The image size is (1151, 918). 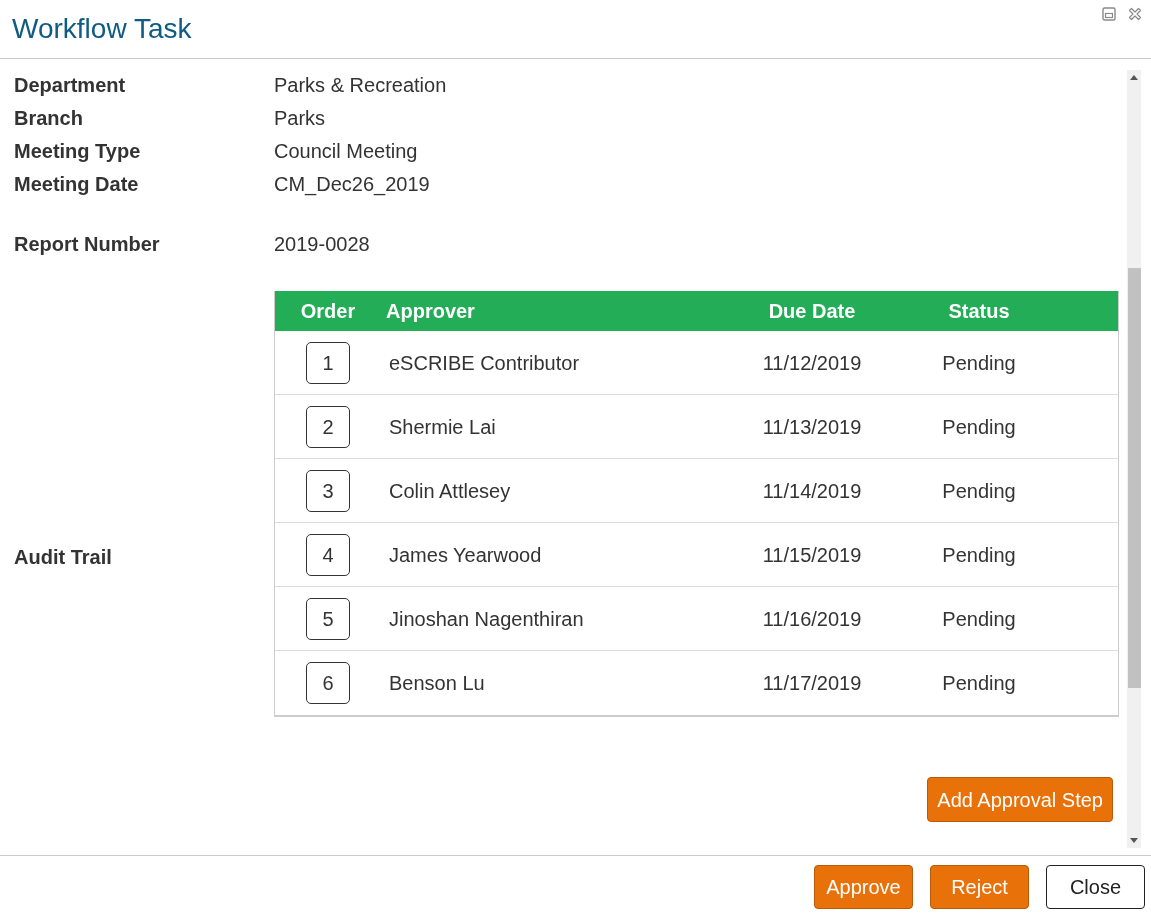 I want to click on field-value: Parks, so click(x=300, y=118).